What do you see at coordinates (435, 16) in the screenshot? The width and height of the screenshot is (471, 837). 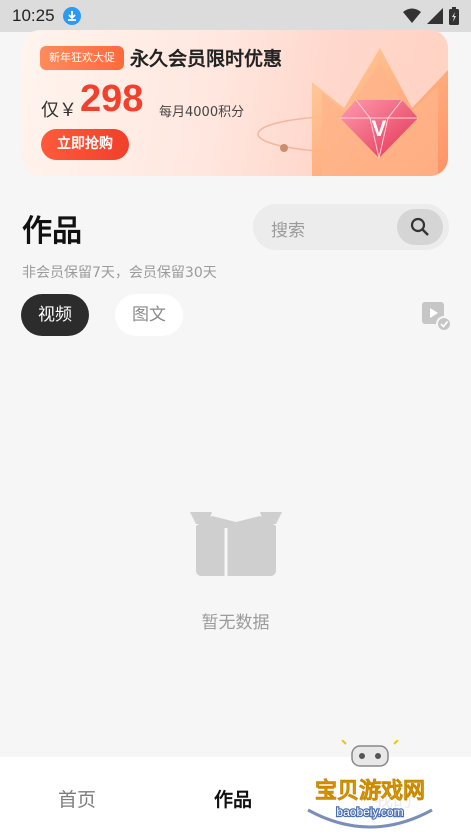 I see `signal-icon` at bounding box center [435, 16].